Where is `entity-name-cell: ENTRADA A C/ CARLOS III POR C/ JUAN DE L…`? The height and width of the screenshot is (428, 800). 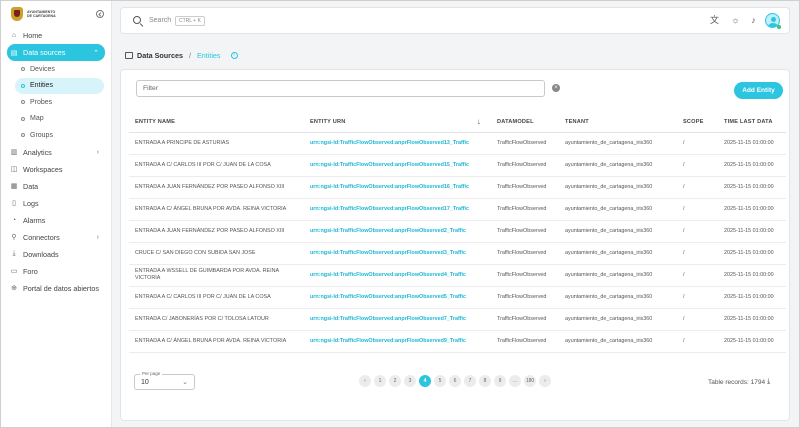 entity-name-cell: ENTRADA A C/ CARLOS III POR C/ JUAN DE L… is located at coordinates (216, 297).